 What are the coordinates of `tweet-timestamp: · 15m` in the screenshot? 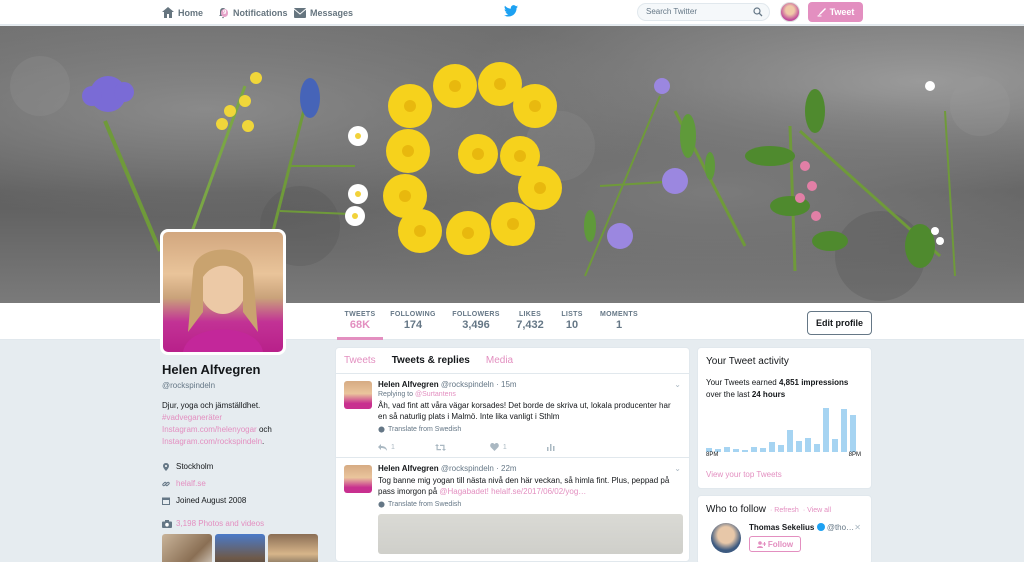 It's located at (506, 384).